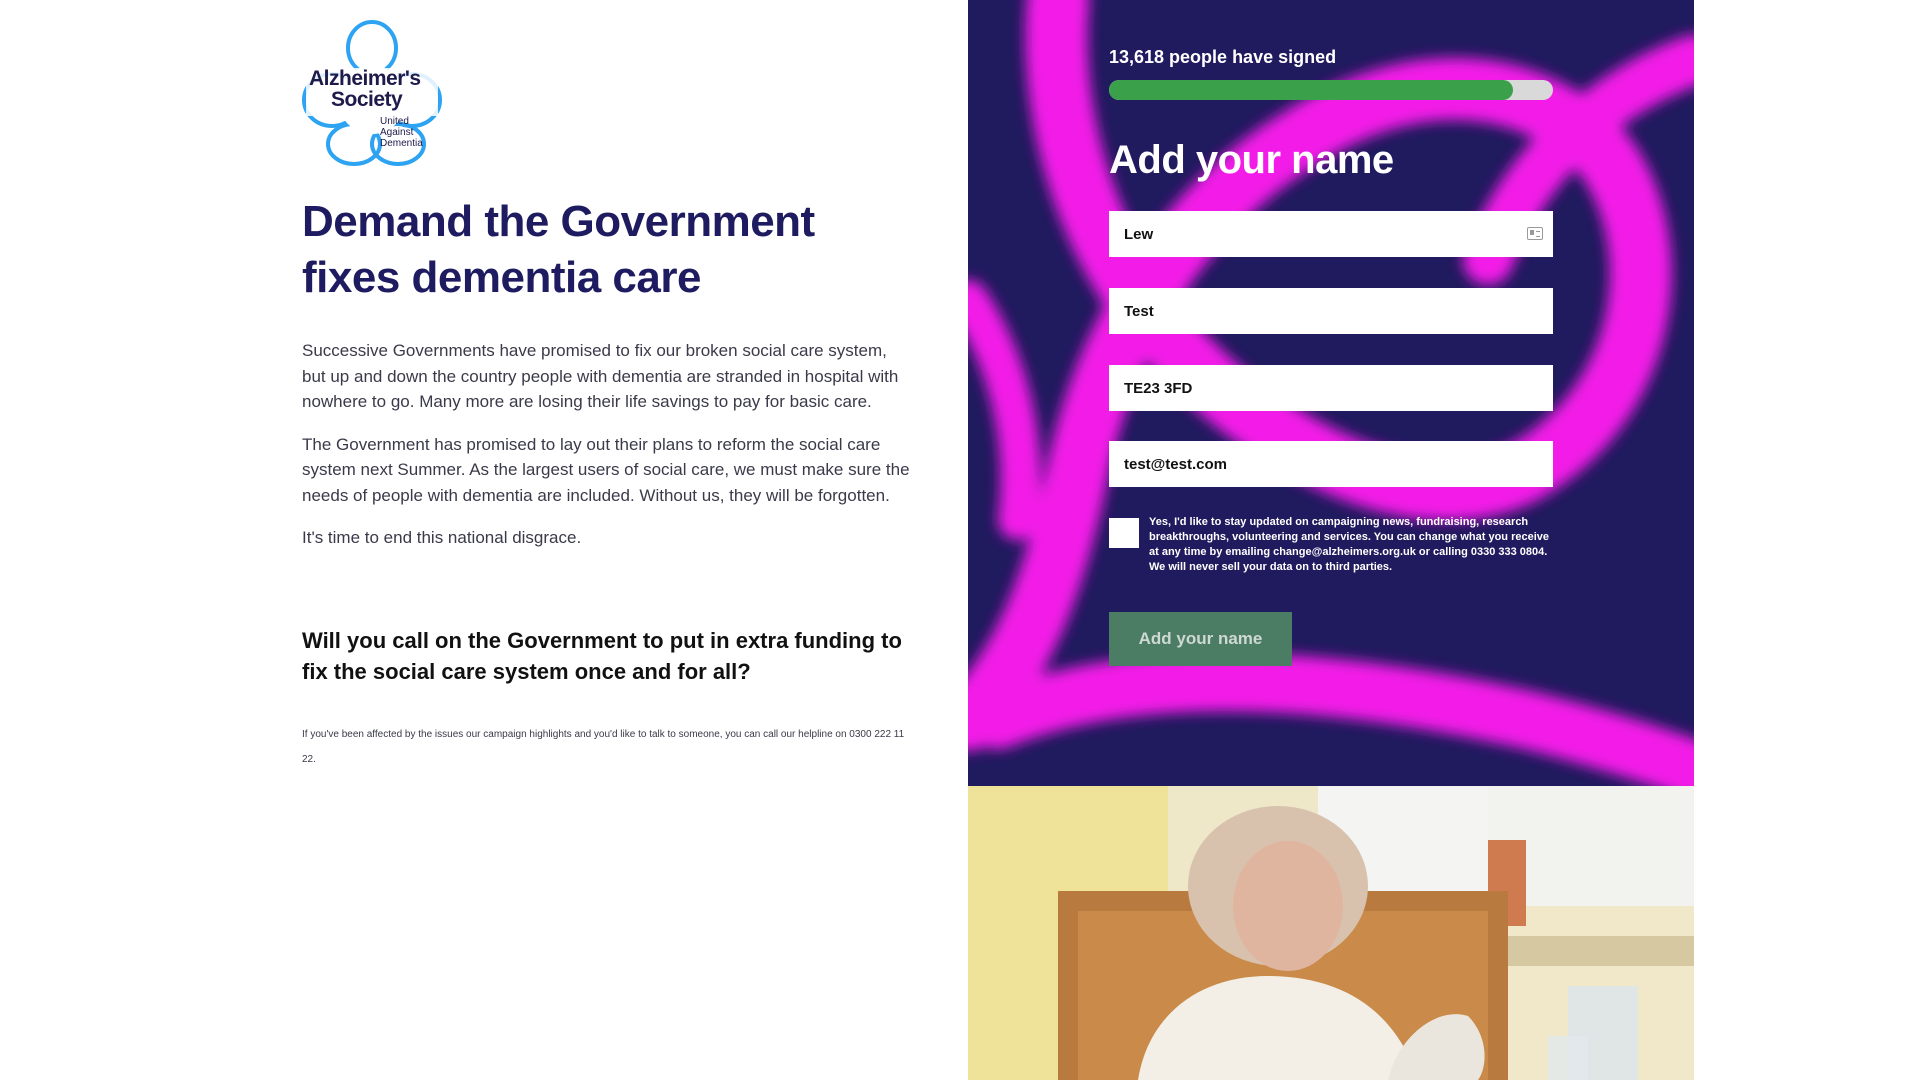  I want to click on logo-text-alzheimers: Alzheimer's, so click(365, 78).